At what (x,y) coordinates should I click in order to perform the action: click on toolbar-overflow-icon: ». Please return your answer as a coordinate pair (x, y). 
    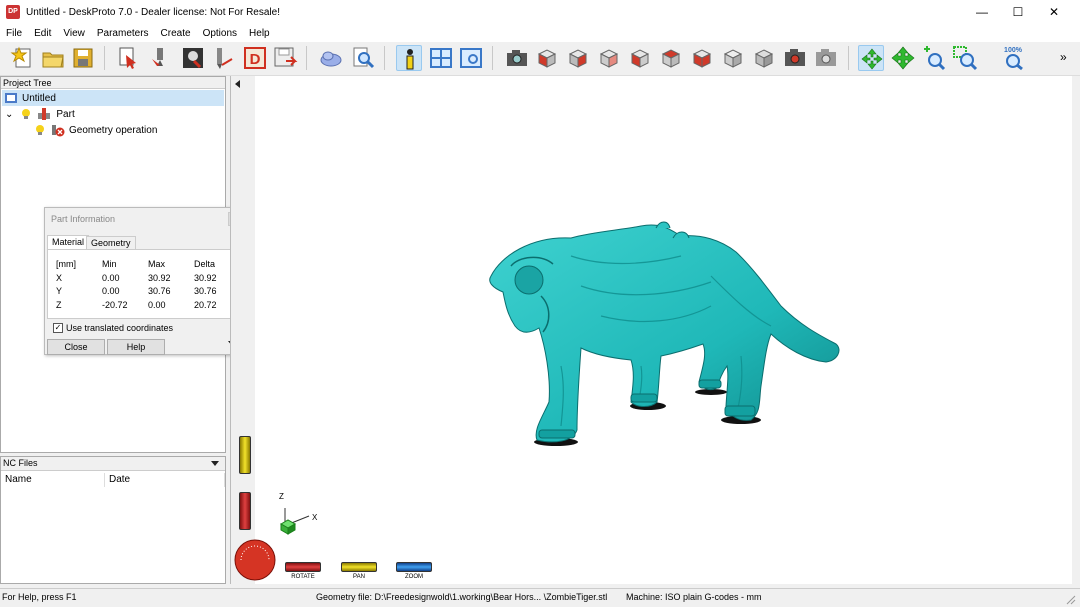
    Looking at the image, I should click on (1063, 57).